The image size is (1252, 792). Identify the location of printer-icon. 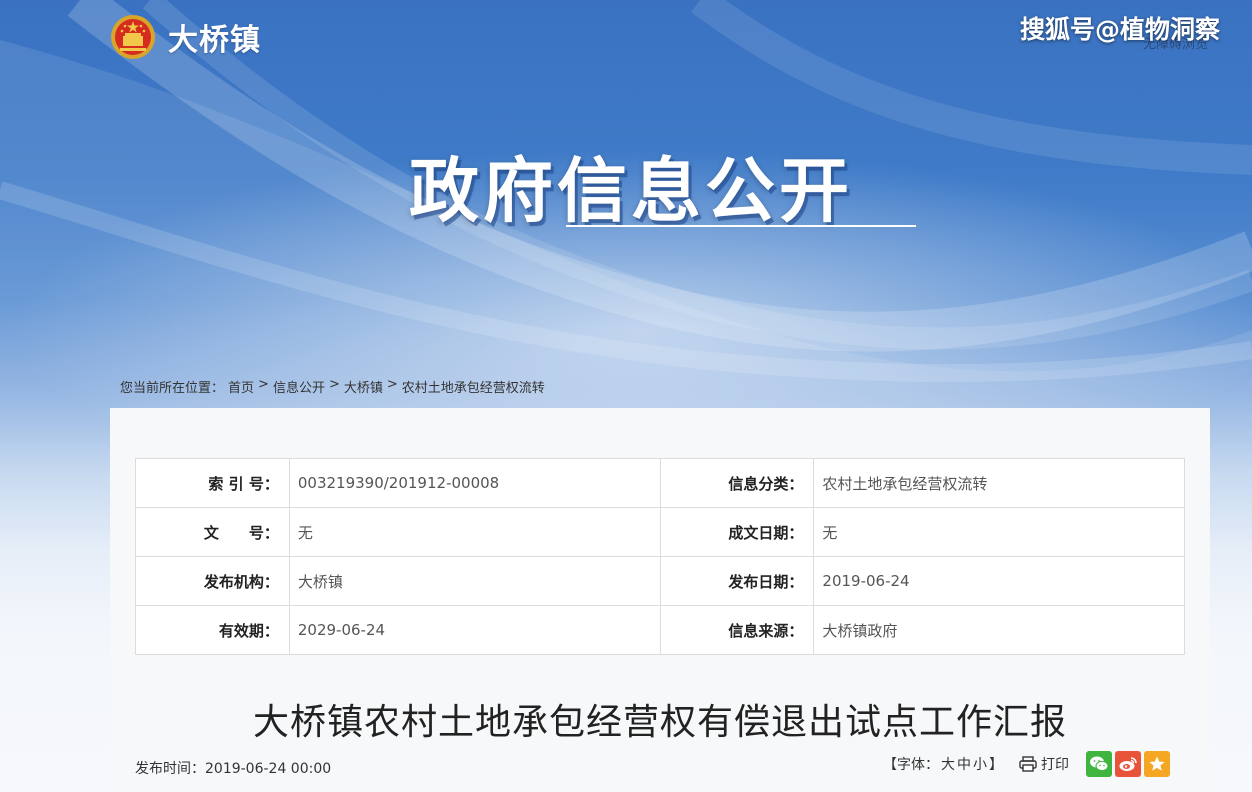
(1028, 764).